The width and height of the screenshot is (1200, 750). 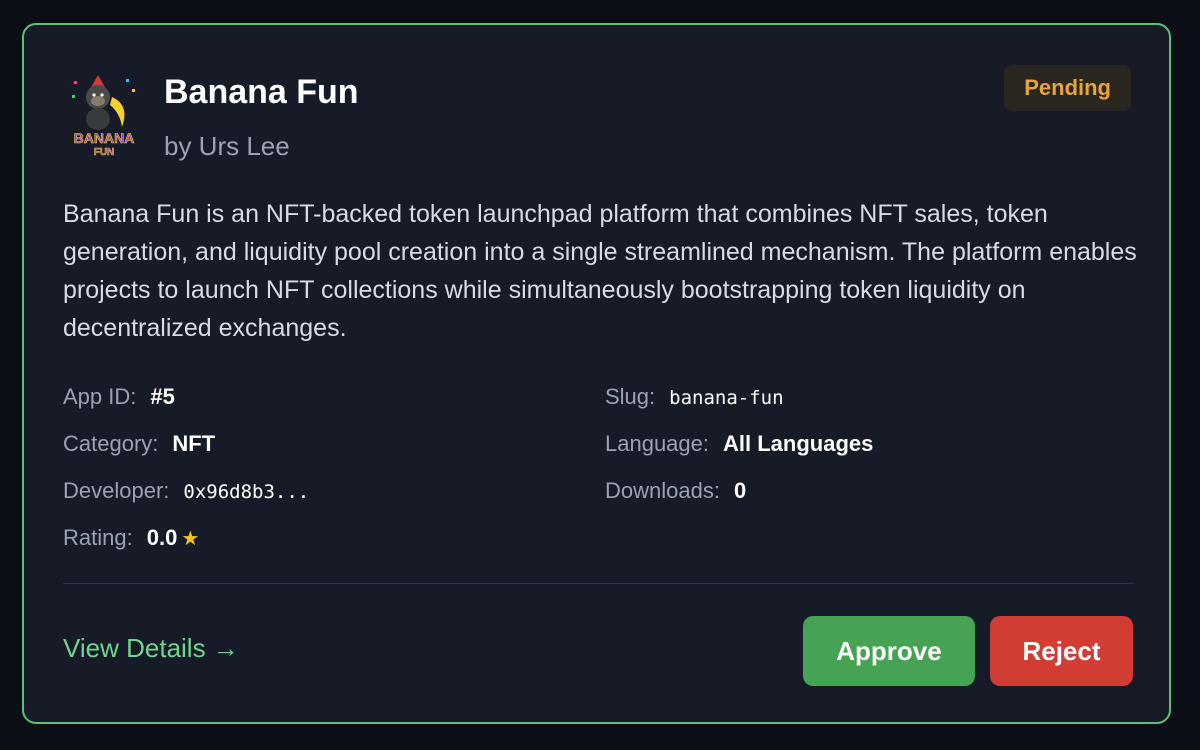 What do you see at coordinates (889, 651) in the screenshot?
I see `approve-button: Approve` at bounding box center [889, 651].